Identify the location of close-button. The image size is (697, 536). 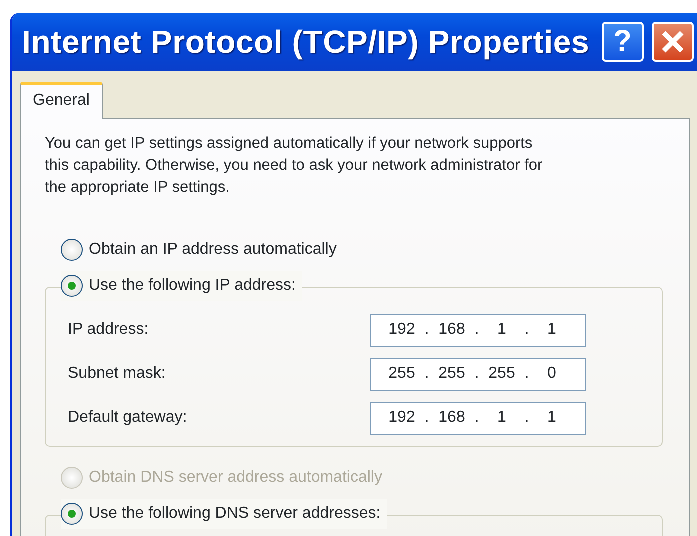
(673, 42).